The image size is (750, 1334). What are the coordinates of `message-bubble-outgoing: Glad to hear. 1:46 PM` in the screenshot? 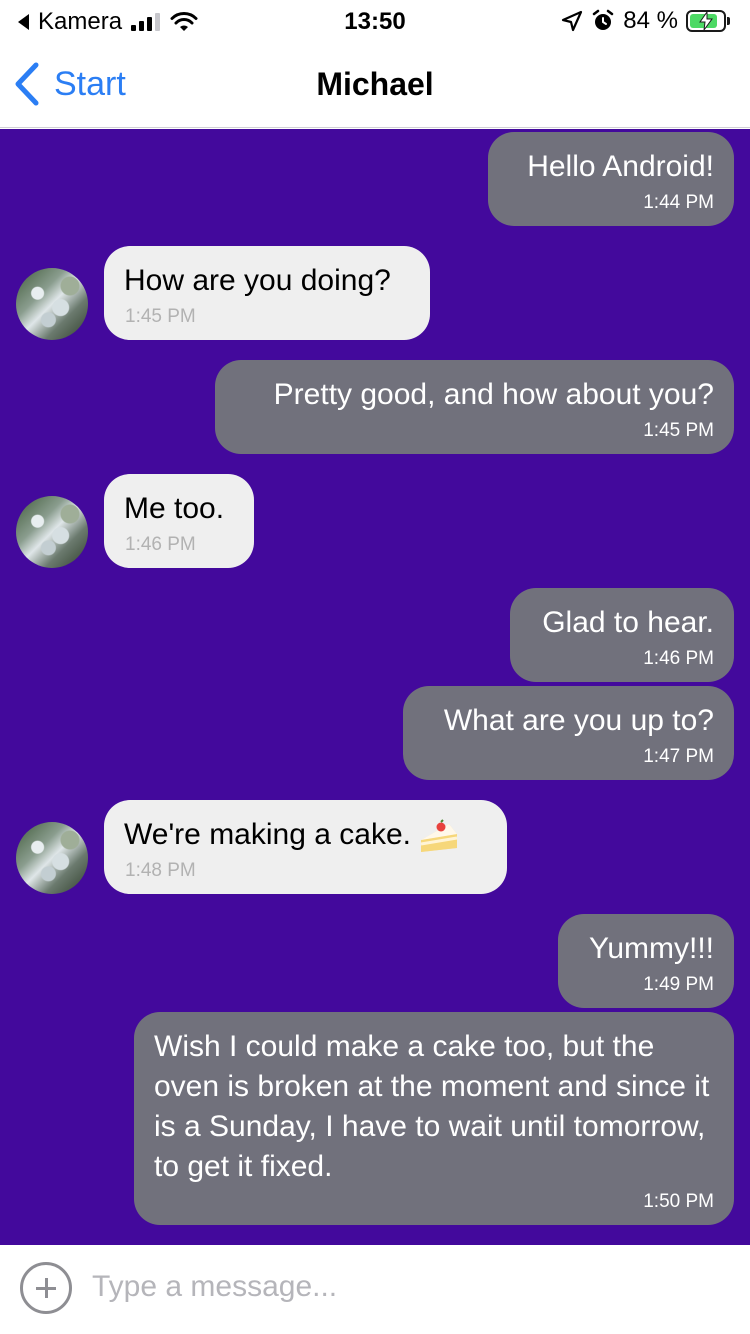 It's located at (622, 635).